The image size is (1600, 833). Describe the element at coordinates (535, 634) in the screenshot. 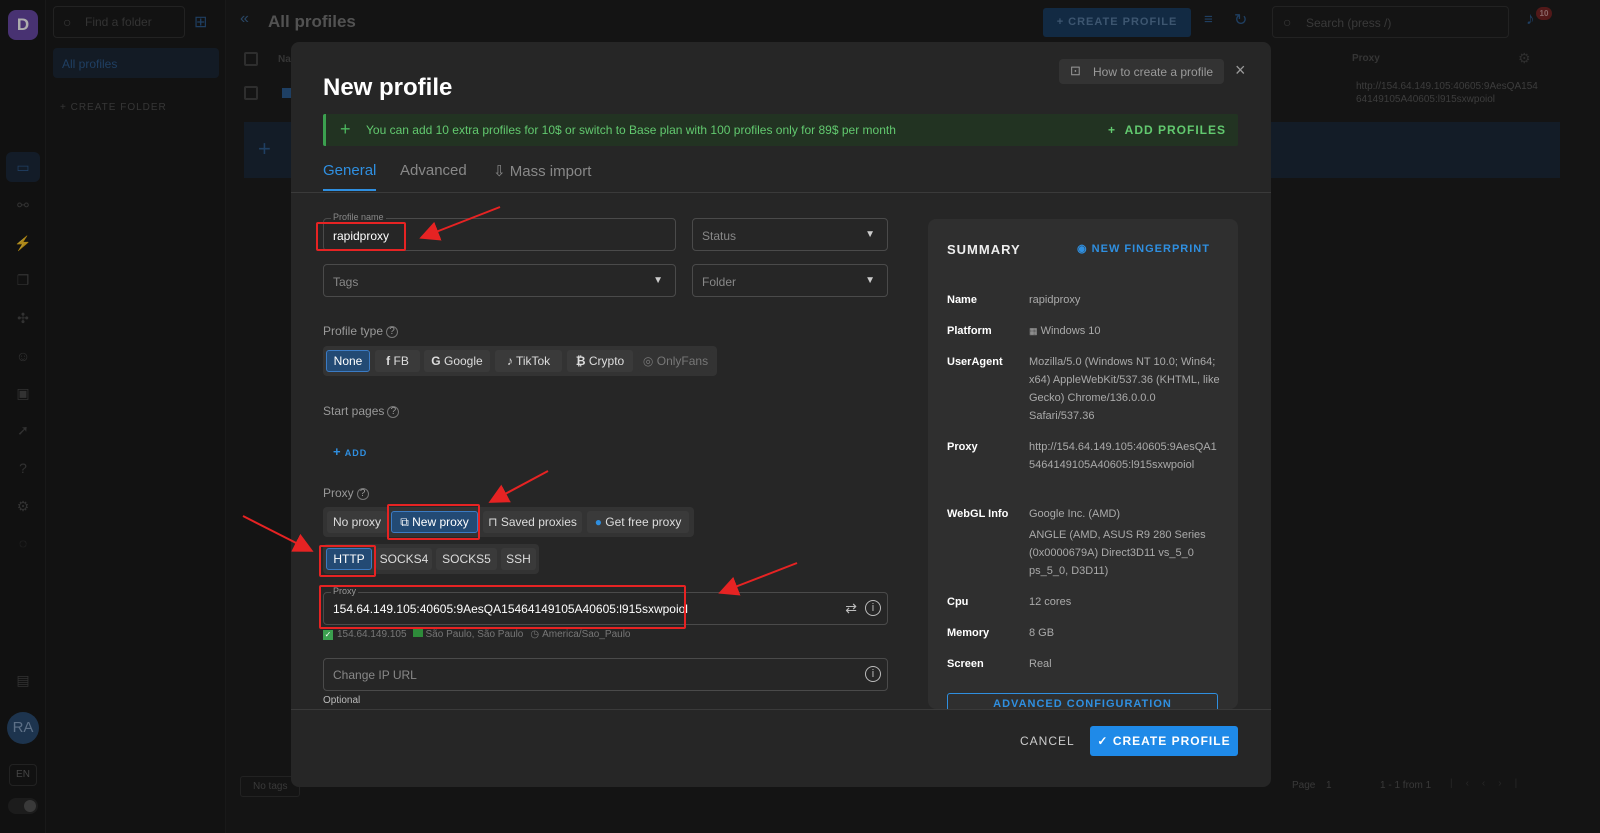

I see `clock-icon: ◷` at that location.